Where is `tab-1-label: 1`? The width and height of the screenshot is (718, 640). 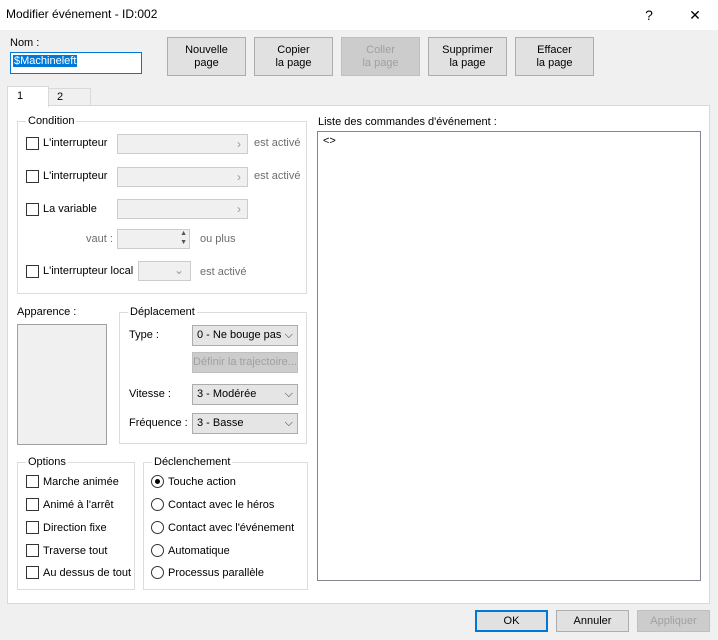 tab-1-label: 1 is located at coordinates (20, 96).